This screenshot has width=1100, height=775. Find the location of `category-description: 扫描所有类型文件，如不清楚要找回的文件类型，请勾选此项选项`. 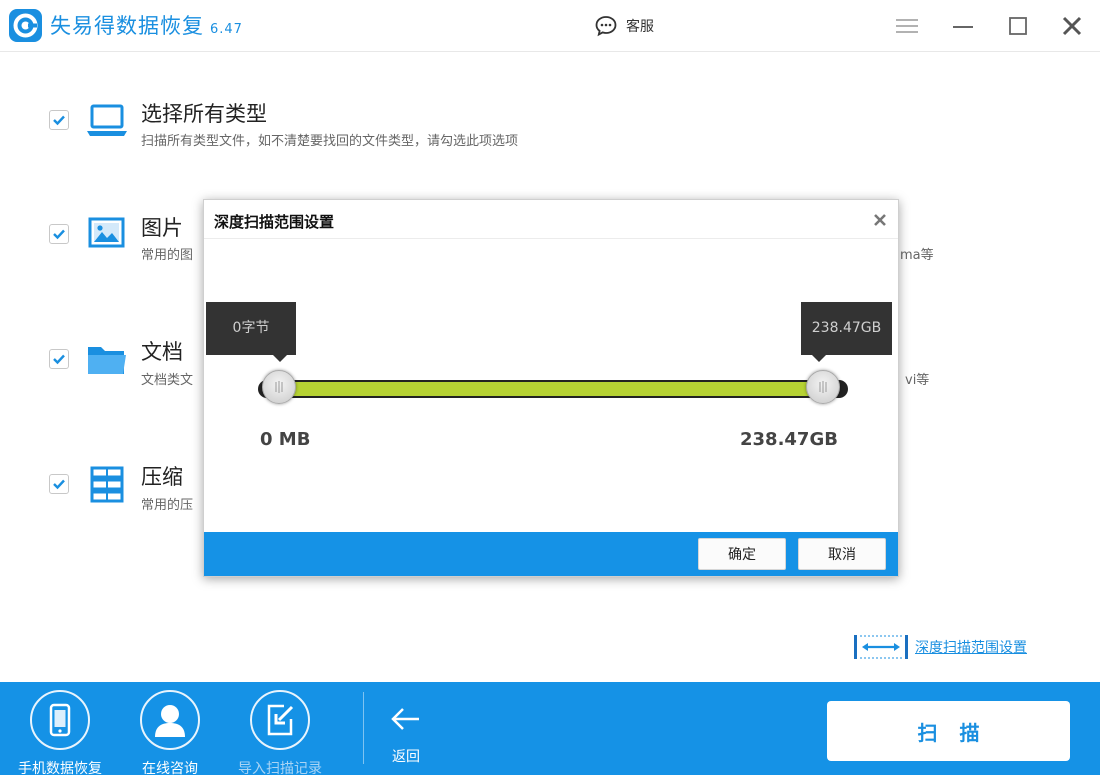

category-description: 扫描所有类型文件，如不清楚要找回的文件类型，请勾选此项选项 is located at coordinates (330, 141).